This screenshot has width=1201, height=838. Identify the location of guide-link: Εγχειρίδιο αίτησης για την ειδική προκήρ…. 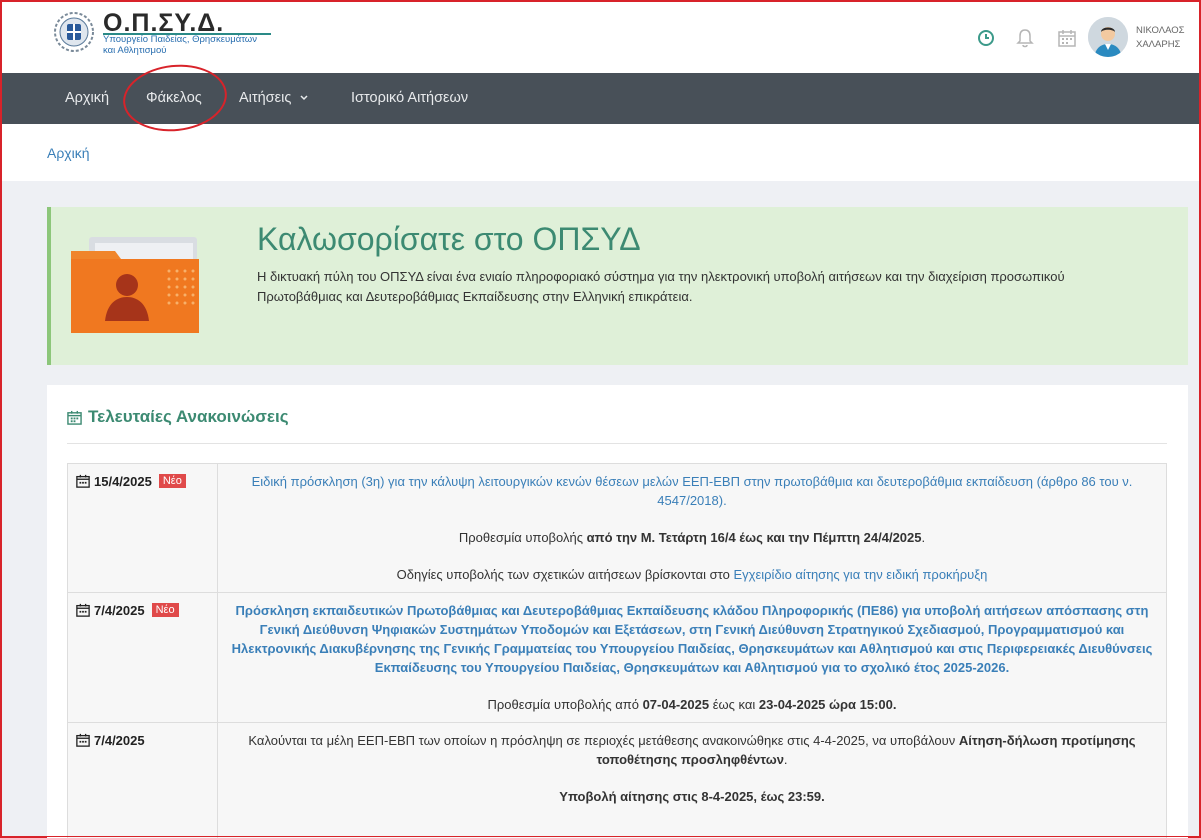
(860, 574).